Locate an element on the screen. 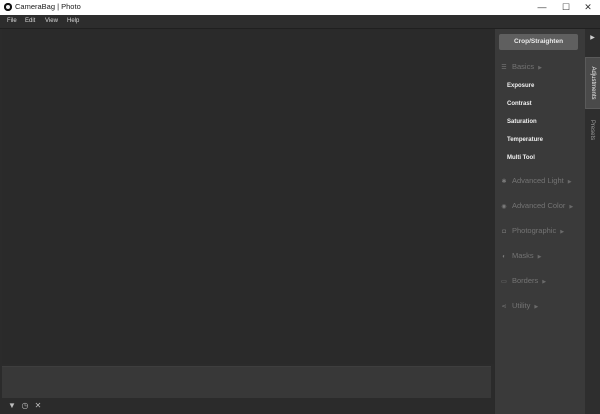 This screenshot has height=414, width=600. section-utility: ⋖ Utility ▶ is located at coordinates (518, 306).